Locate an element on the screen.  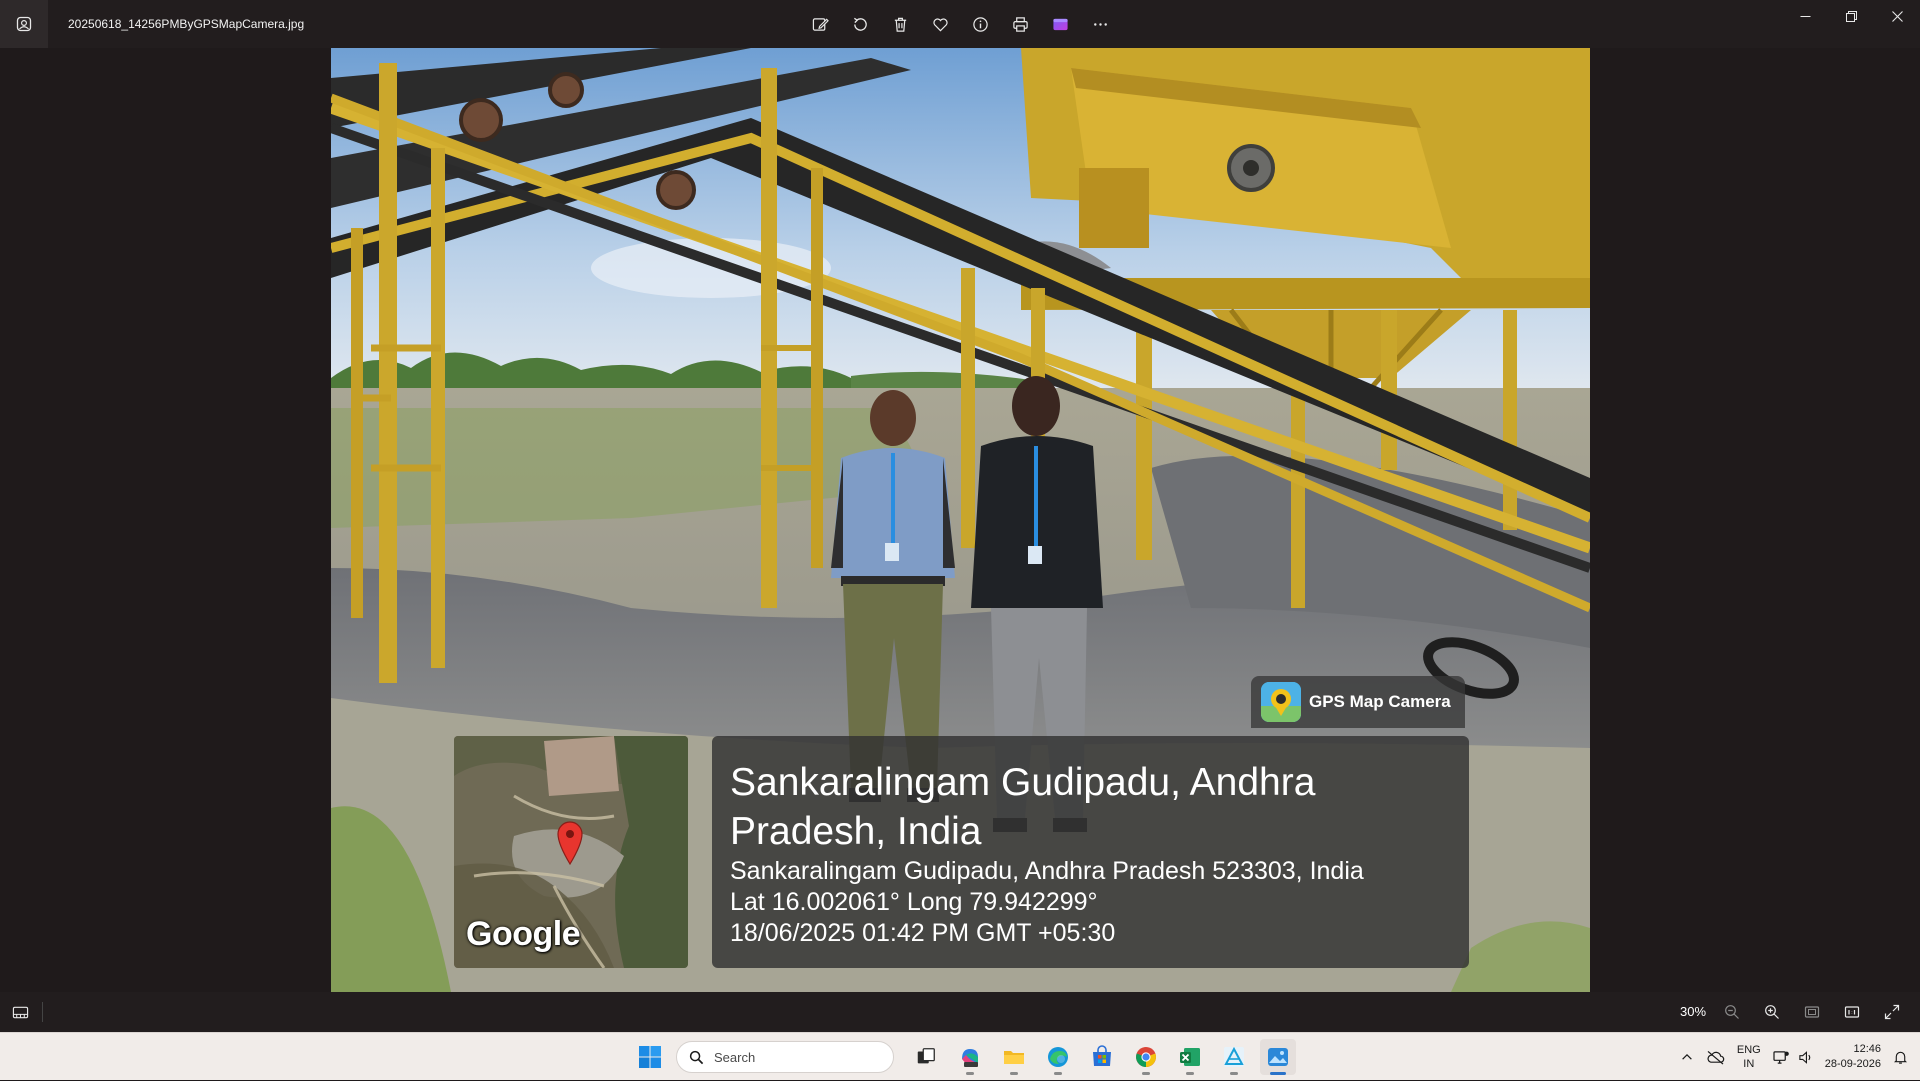
excel-icon is located at coordinates (1190, 1057).